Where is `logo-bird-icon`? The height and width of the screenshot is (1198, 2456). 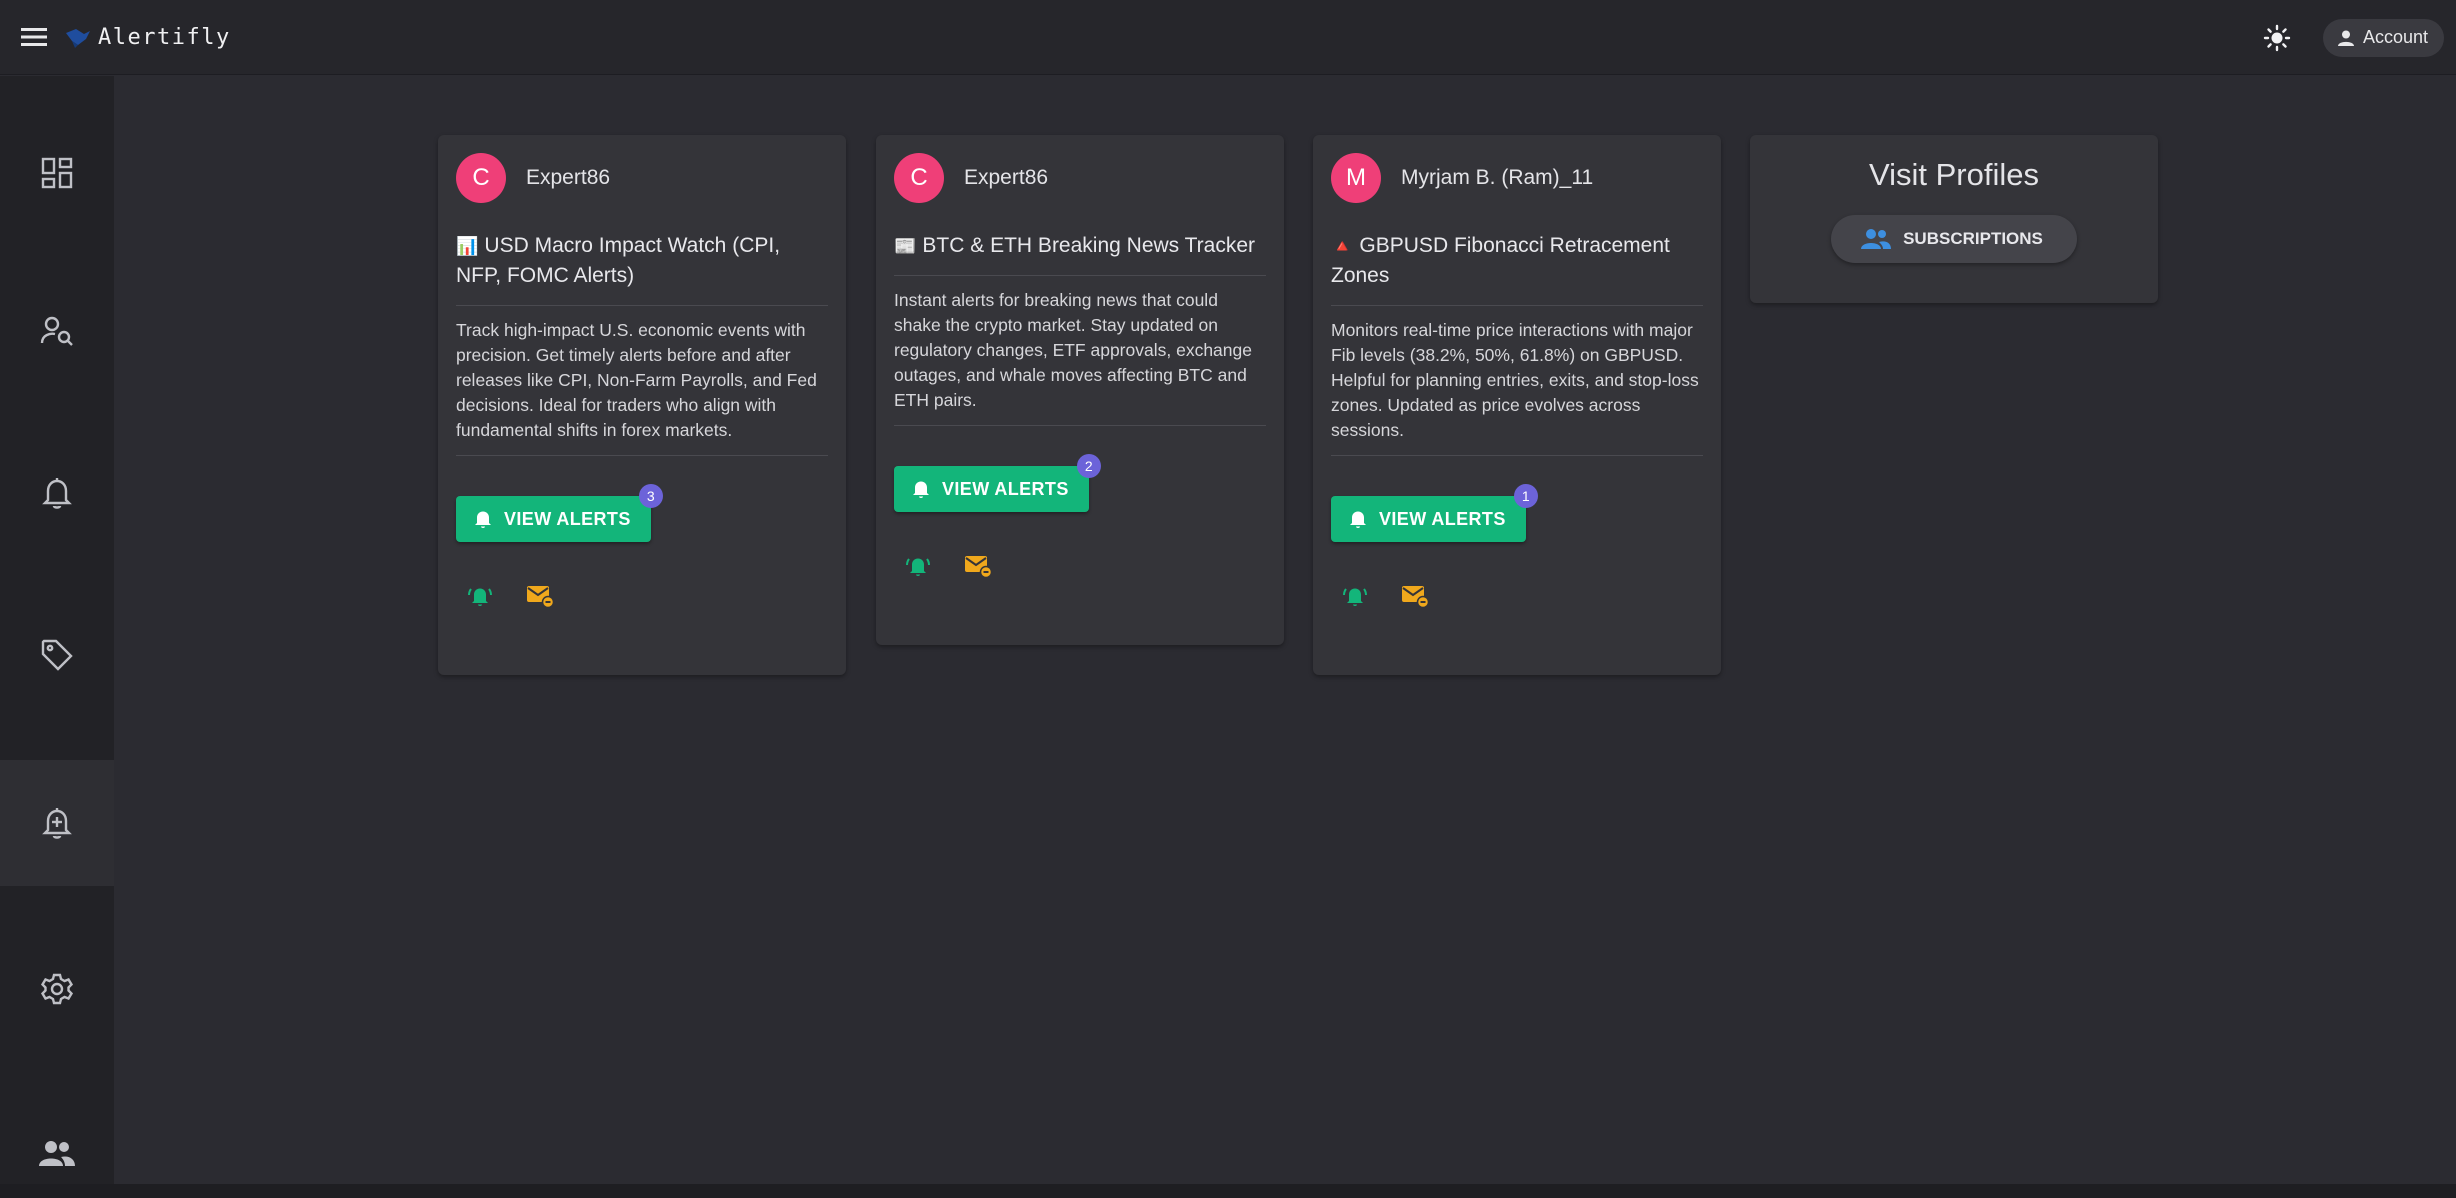
logo-bird-icon is located at coordinates (78, 38).